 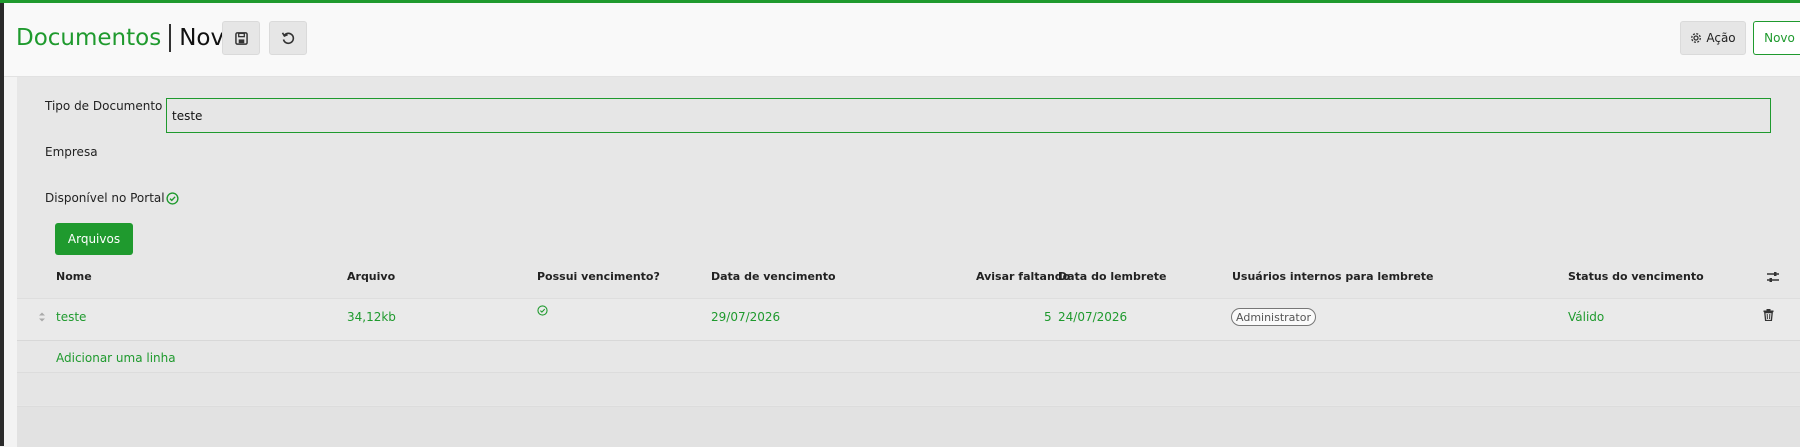 I want to click on cell-data-lembrete: 24/07/2026, so click(x=1092, y=317).